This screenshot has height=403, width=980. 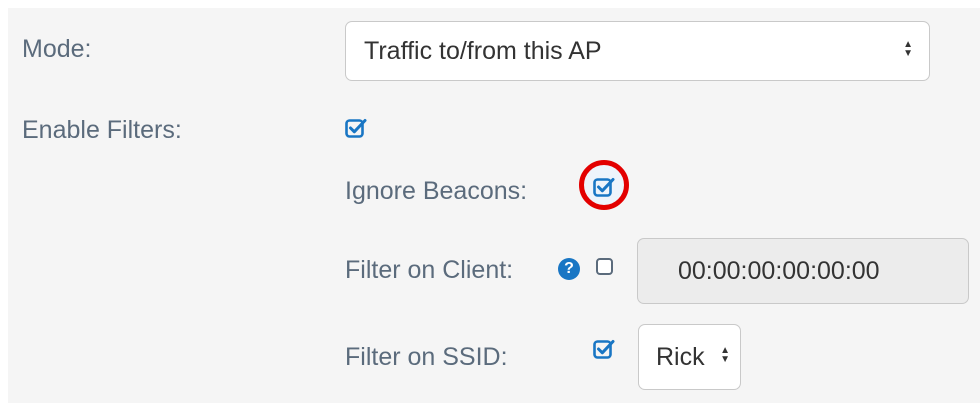 I want to click on filter-client-checkbox, so click(x=604, y=266).